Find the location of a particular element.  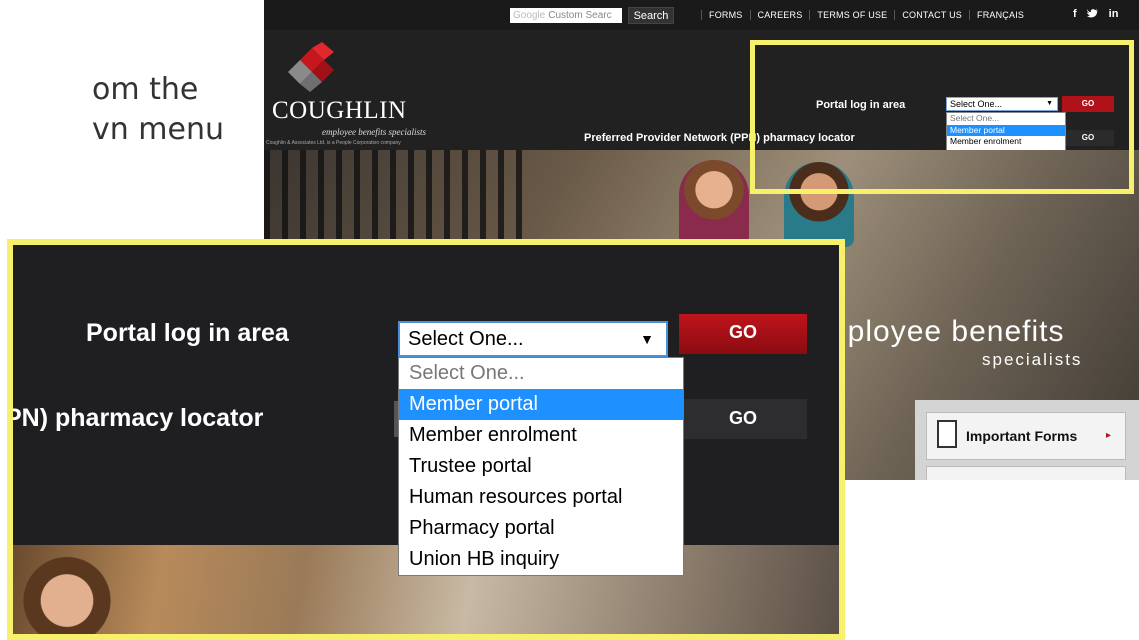

linkedin-icon: in is located at coordinates (1114, 15).